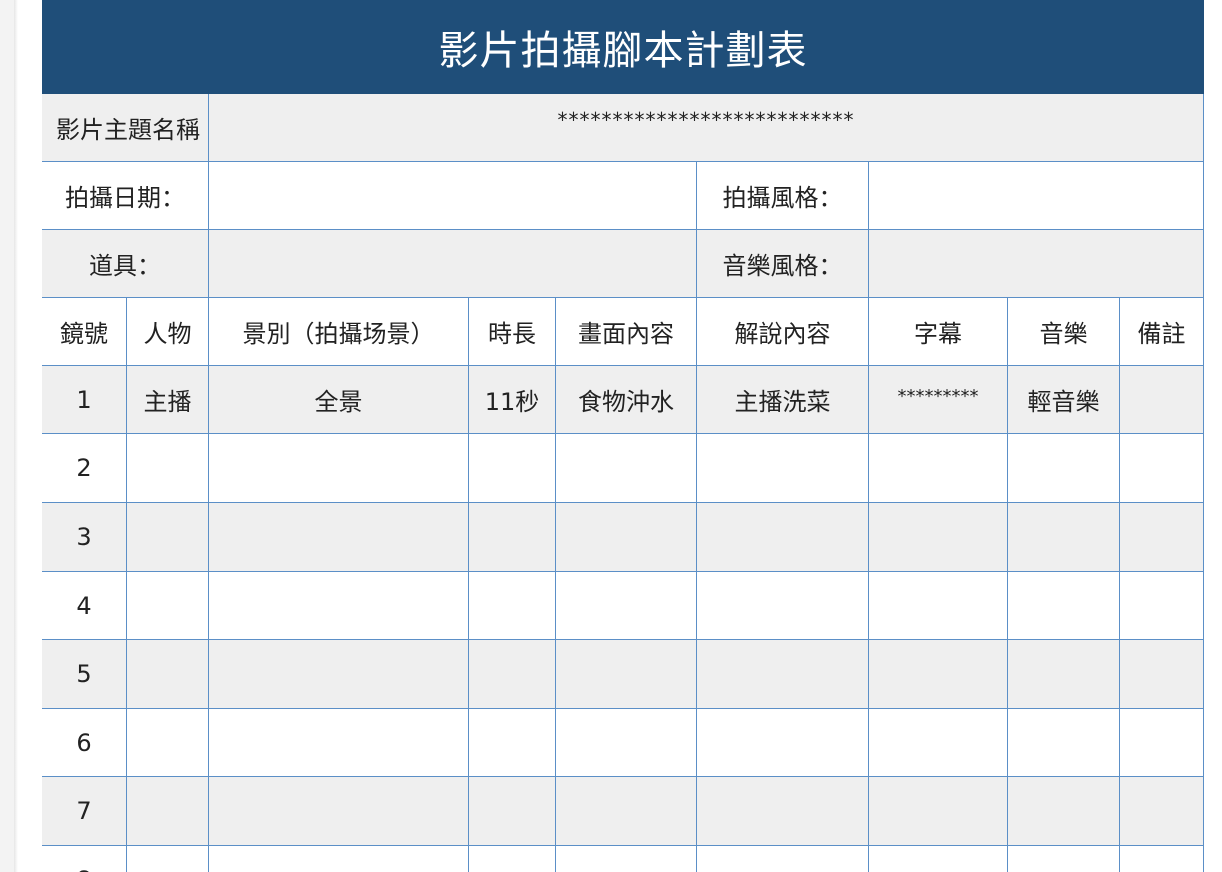 Image resolution: width=1222 pixels, height=872 pixels. What do you see at coordinates (623, 47) in the screenshot?
I see `sheet-title: 影片拍攝腳本計劃表` at bounding box center [623, 47].